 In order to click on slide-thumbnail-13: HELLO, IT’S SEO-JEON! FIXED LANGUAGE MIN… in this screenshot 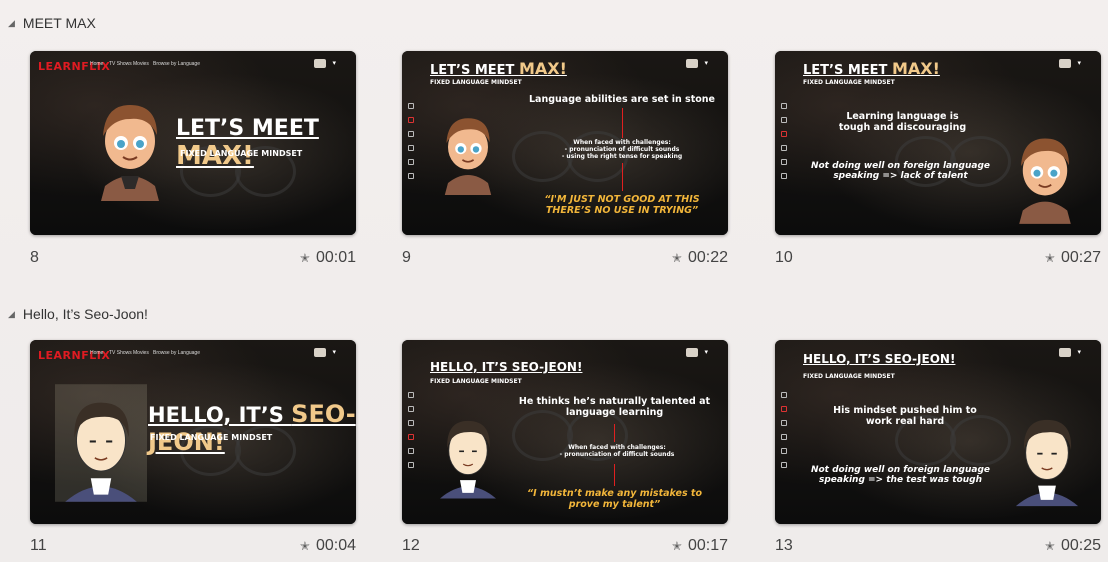, I will do `click(938, 432)`.